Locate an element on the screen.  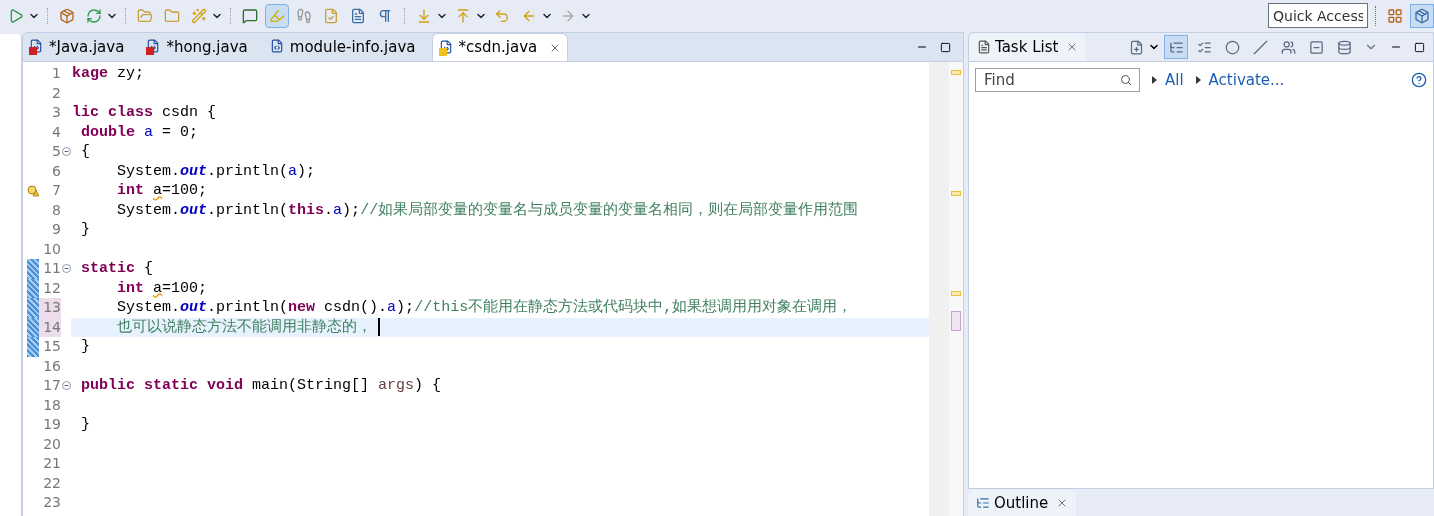
pilcrow-icon is located at coordinates (385, 15).